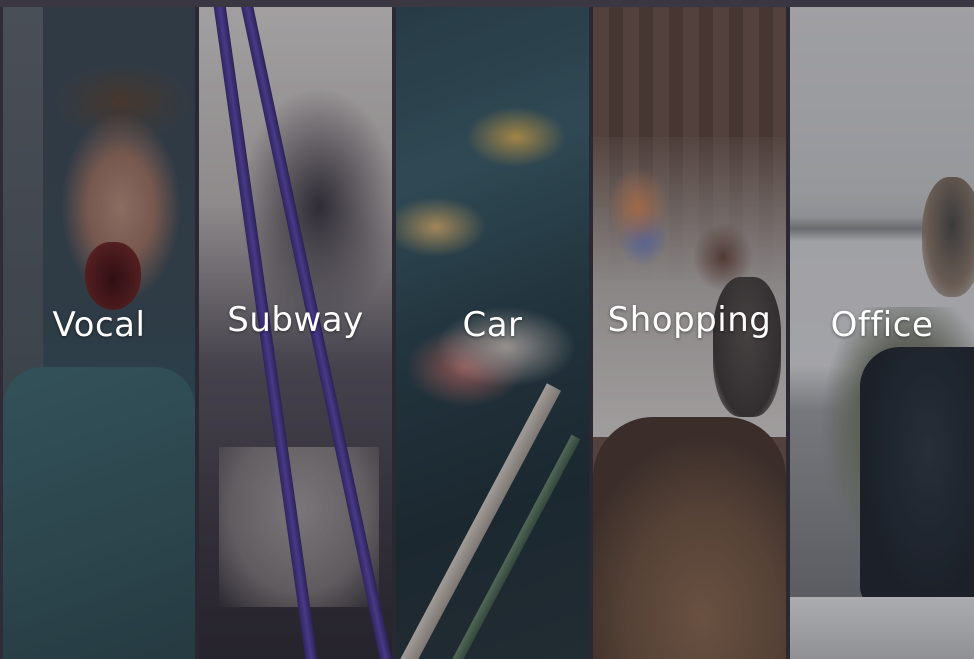 The width and height of the screenshot is (974, 659). Describe the element at coordinates (295, 320) in the screenshot. I see `panel-label: Subway` at that location.